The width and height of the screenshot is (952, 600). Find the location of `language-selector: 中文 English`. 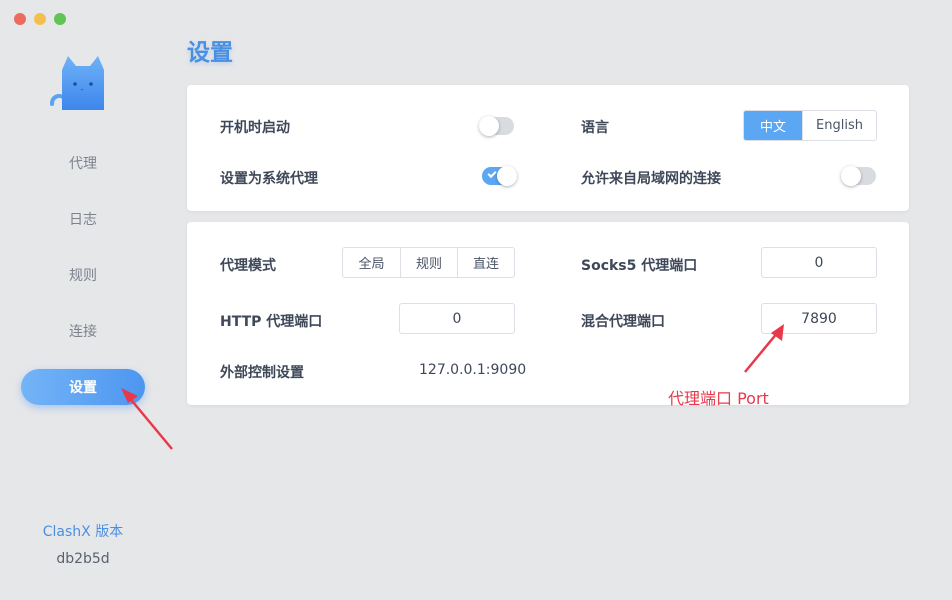

language-selector: 中文 English is located at coordinates (810, 125).